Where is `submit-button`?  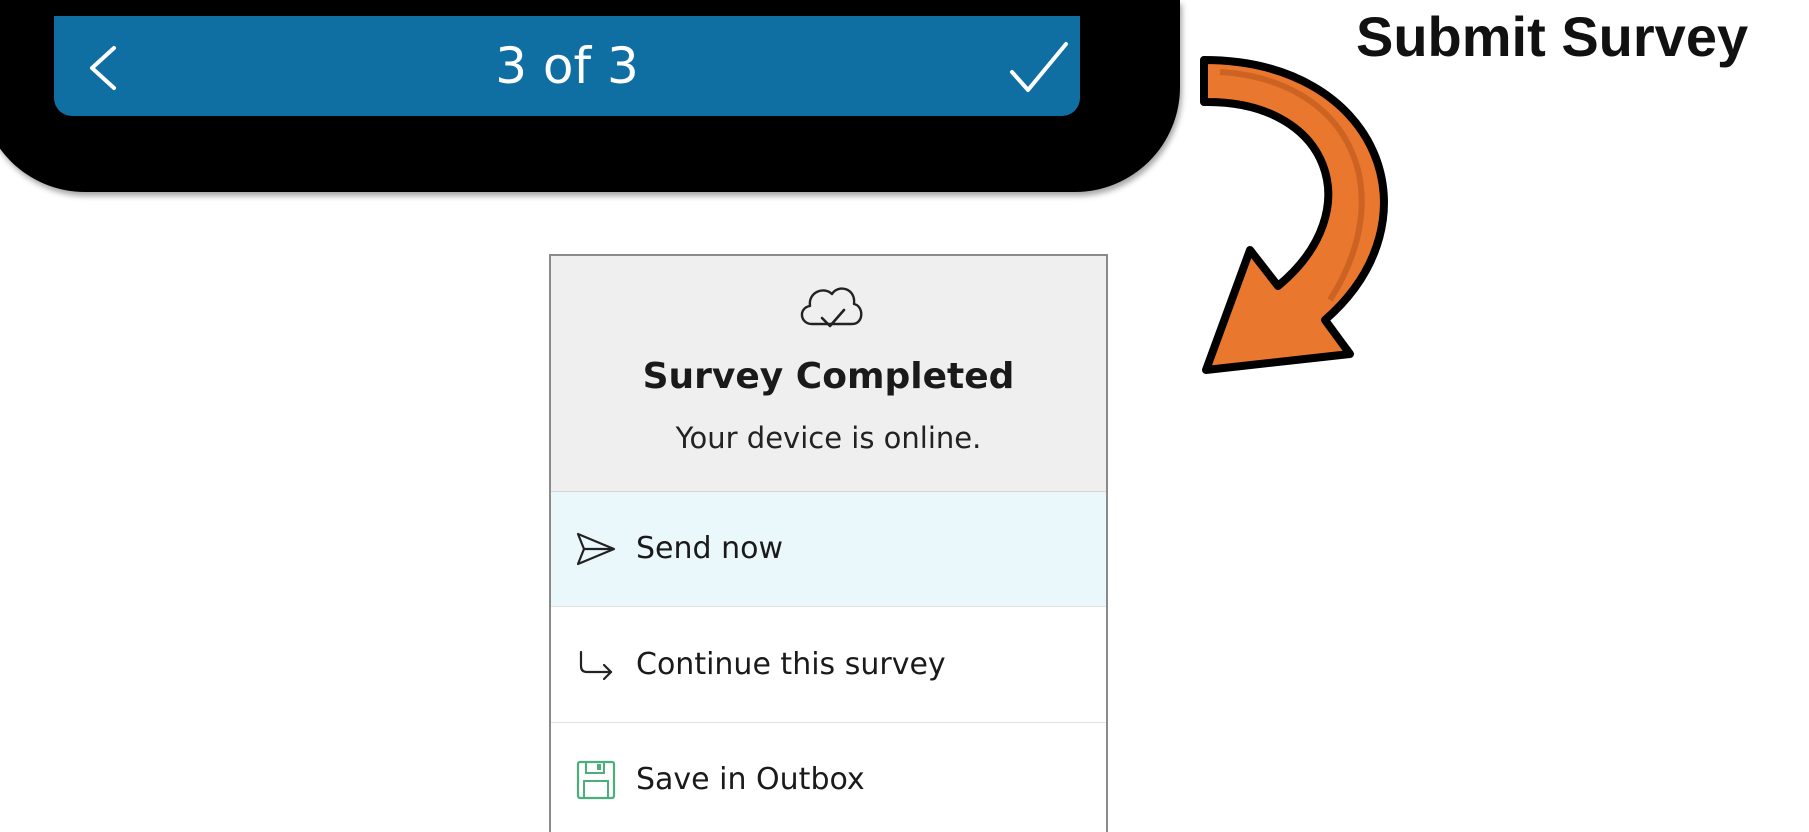 submit-button is located at coordinates (1038, 68).